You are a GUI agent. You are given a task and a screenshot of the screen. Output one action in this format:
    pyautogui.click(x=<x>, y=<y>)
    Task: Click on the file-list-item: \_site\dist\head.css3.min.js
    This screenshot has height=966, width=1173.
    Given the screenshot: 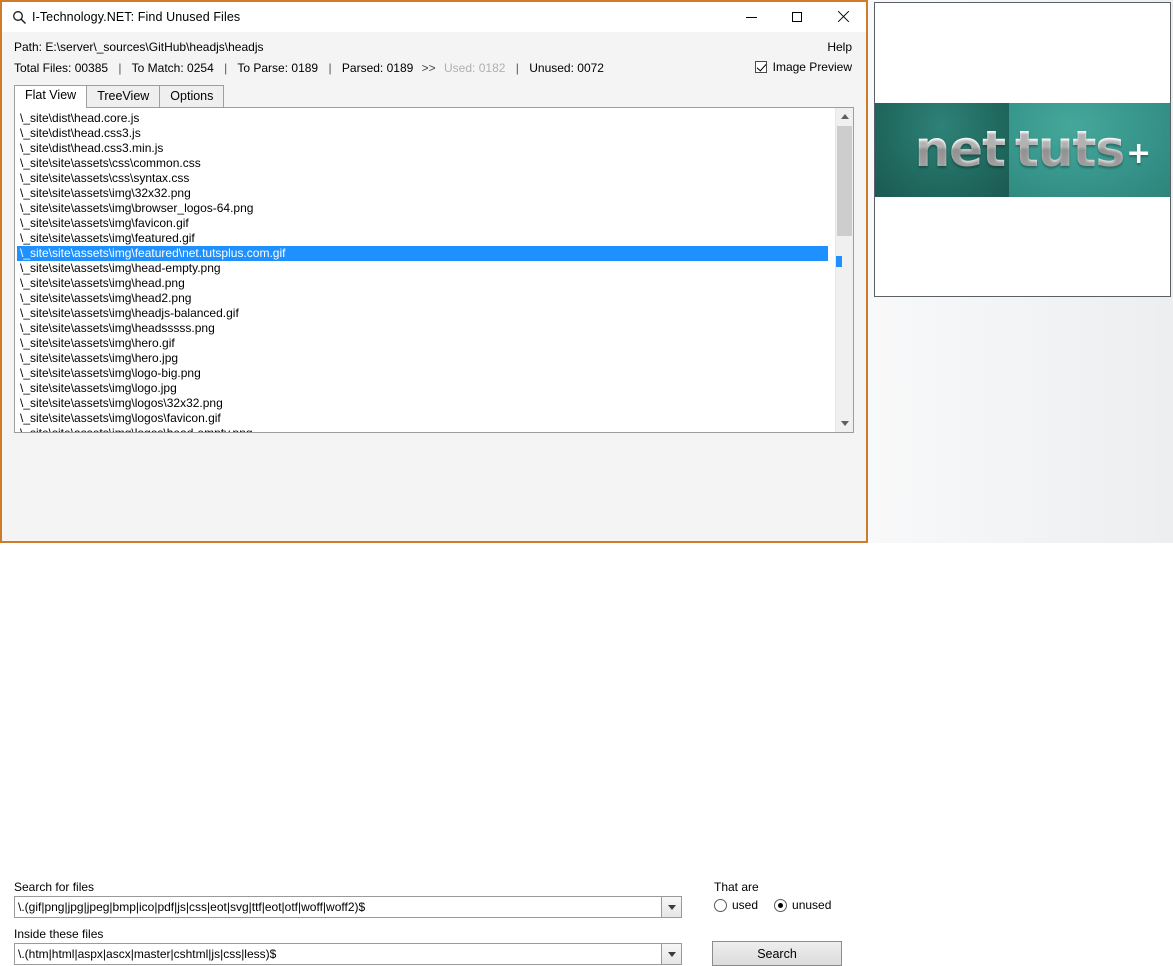 What is the action you would take?
    pyautogui.click(x=426, y=148)
    